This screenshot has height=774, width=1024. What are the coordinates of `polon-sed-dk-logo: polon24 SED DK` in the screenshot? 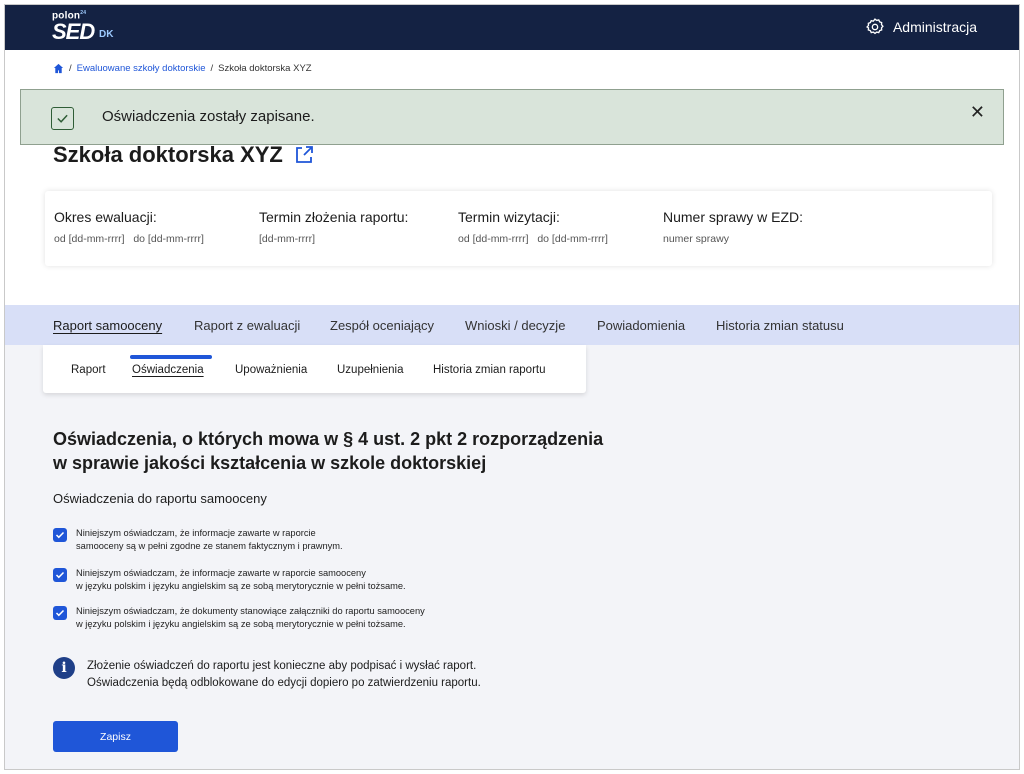 It's located at (87, 27).